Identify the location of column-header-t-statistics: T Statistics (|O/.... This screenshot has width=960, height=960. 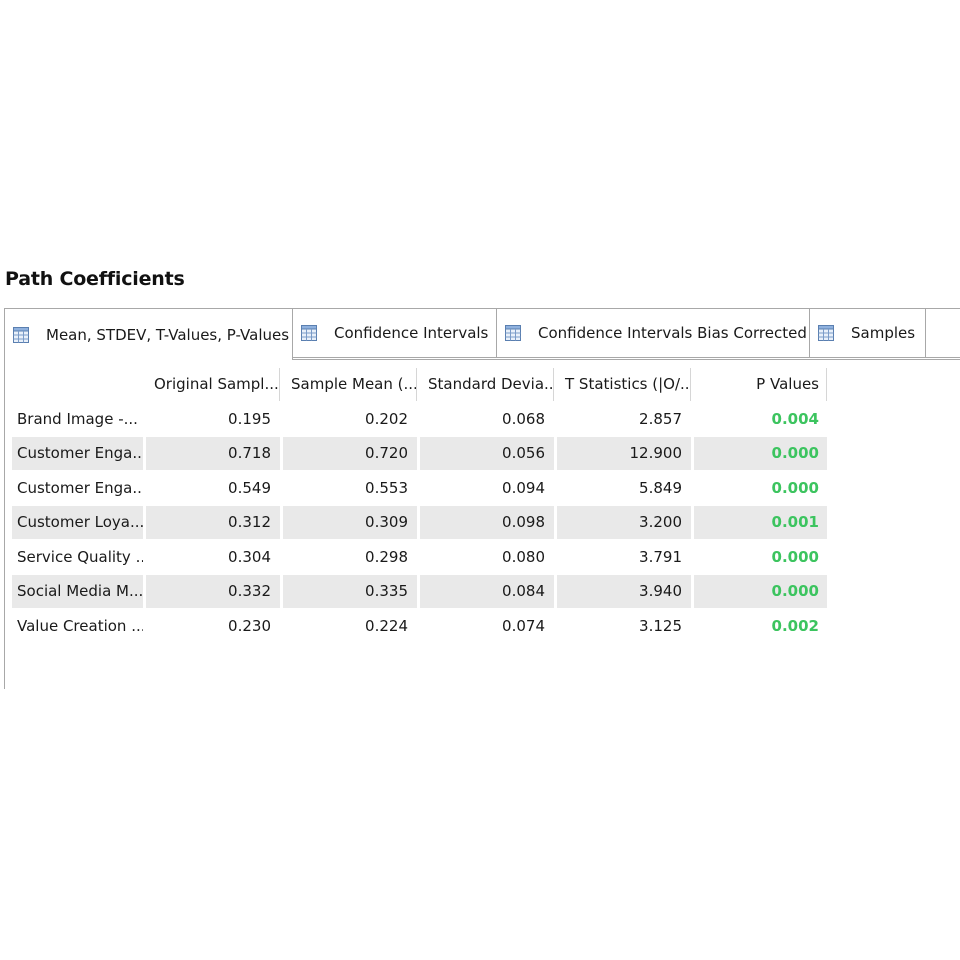
(624, 384).